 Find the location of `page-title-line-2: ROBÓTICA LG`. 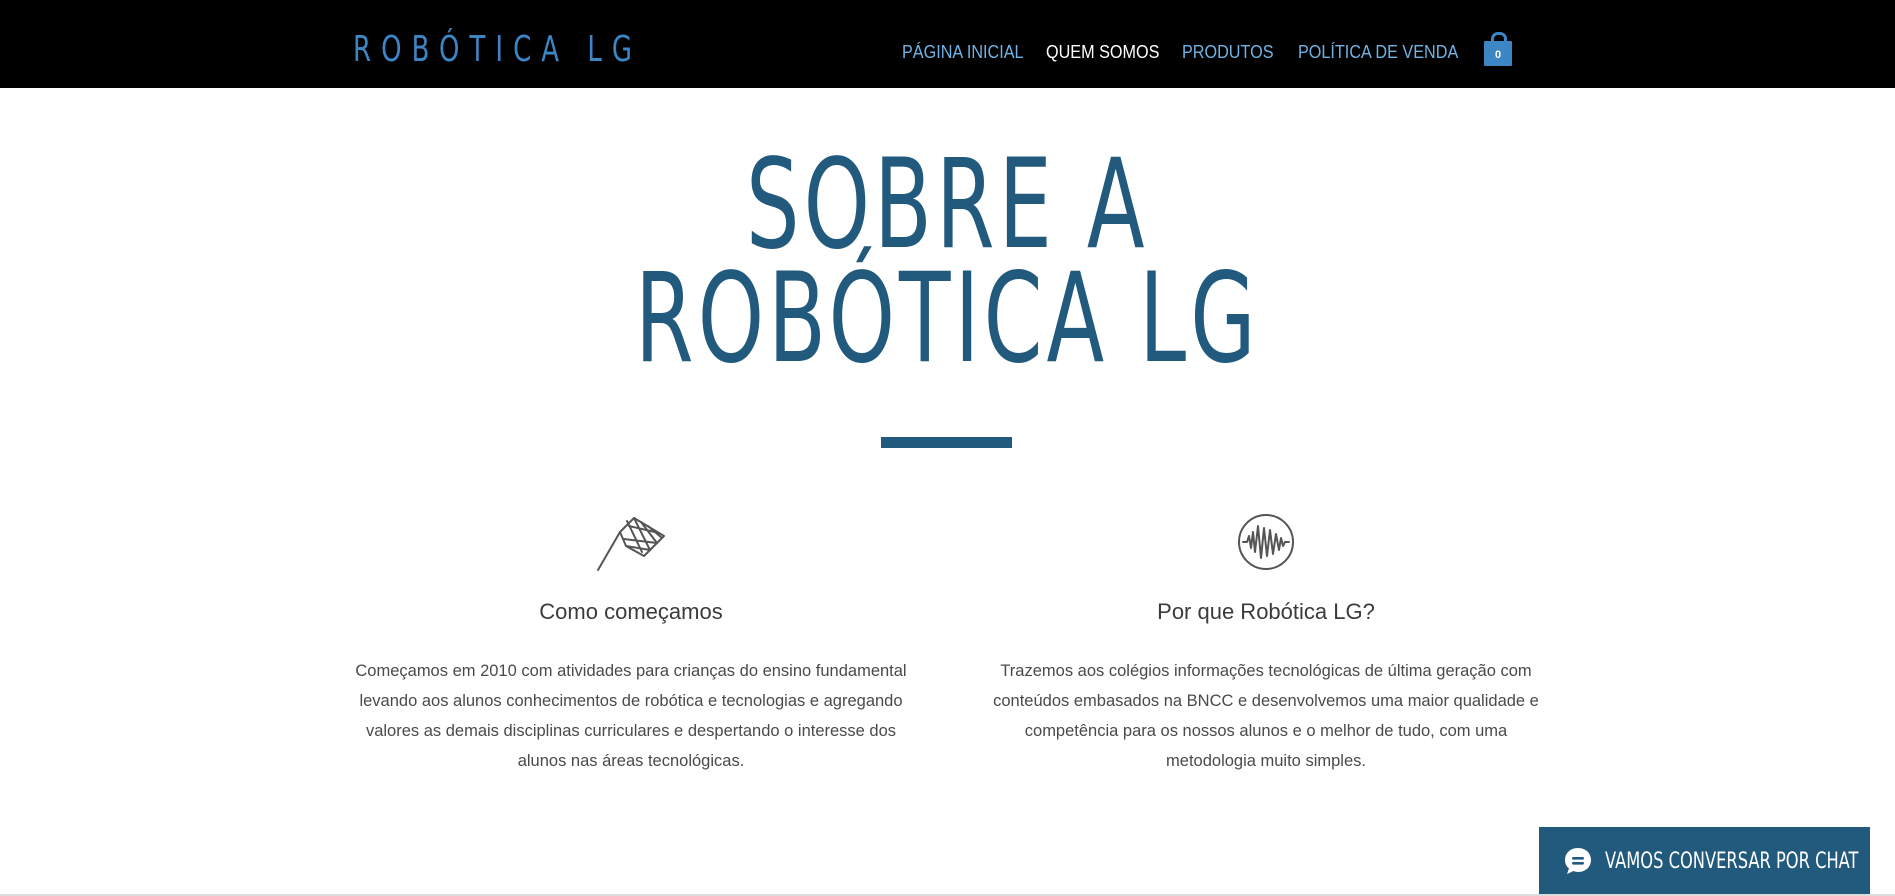

page-title-line-2: ROBÓTICA LG is located at coordinates (947, 319).